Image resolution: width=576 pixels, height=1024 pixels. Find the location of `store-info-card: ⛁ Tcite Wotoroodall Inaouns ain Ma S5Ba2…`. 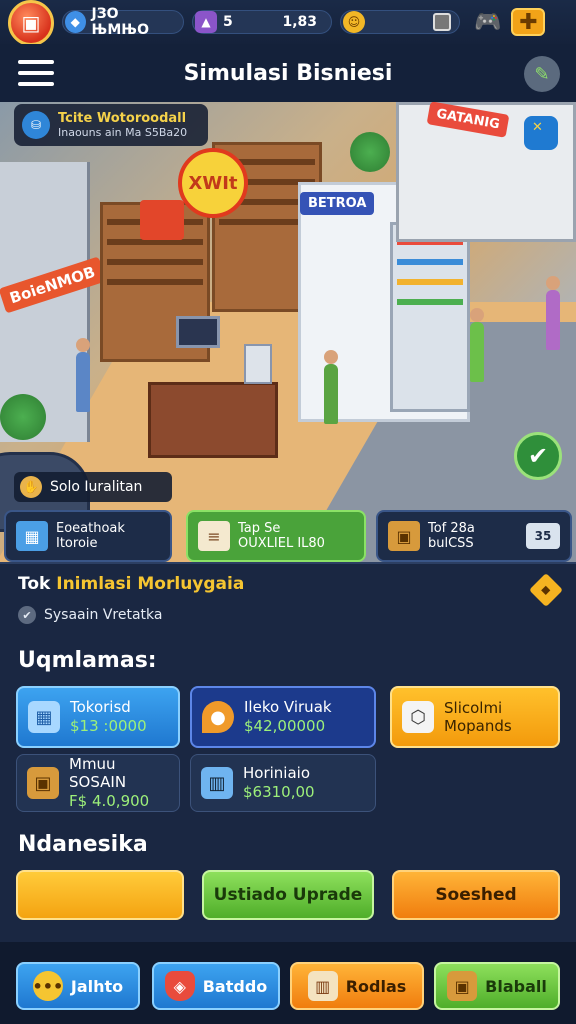

store-info-card: ⛁ Tcite Wotoroodall Inaouns ain Ma S5Ba2… is located at coordinates (111, 125).